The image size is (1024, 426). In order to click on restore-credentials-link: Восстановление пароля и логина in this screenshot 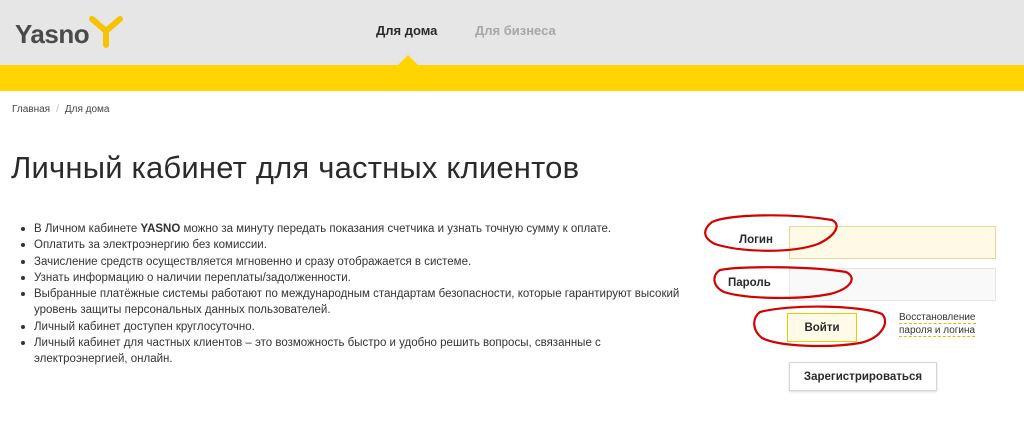, I will do `click(937, 324)`.